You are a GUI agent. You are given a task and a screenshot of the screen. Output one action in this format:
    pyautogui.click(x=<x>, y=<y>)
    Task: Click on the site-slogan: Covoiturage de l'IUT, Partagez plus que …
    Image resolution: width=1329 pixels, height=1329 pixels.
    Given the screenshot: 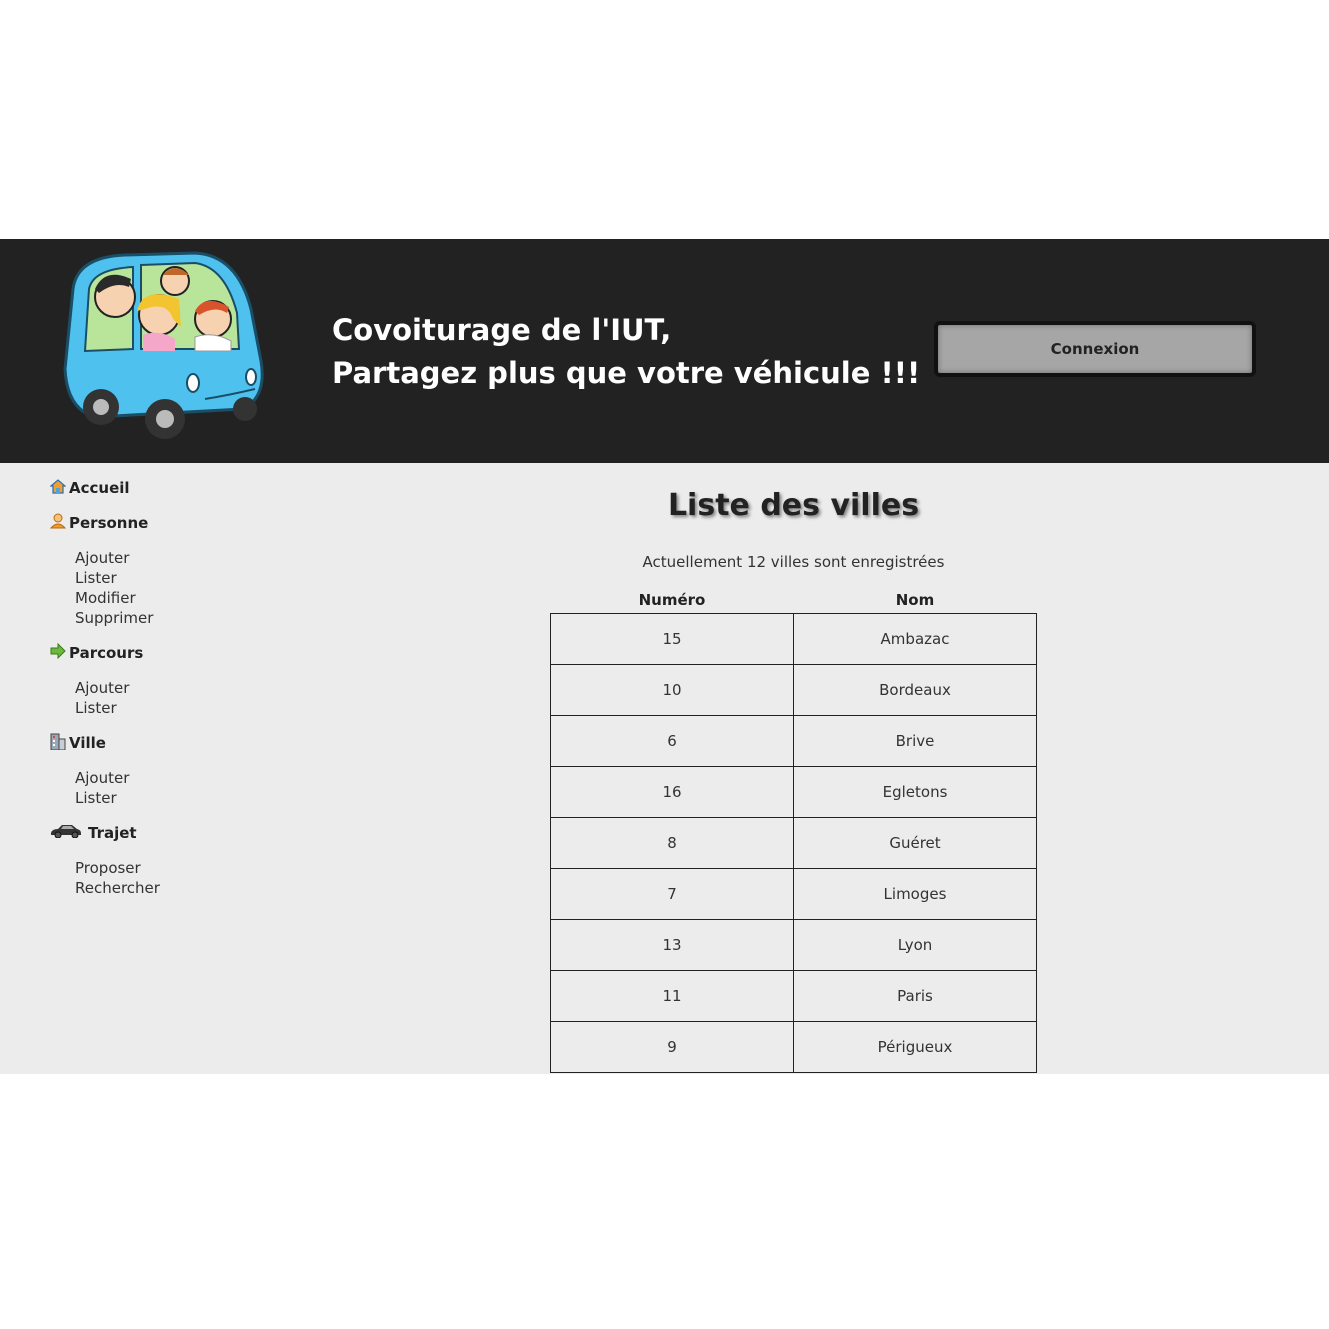 What is the action you would take?
    pyautogui.click(x=626, y=352)
    